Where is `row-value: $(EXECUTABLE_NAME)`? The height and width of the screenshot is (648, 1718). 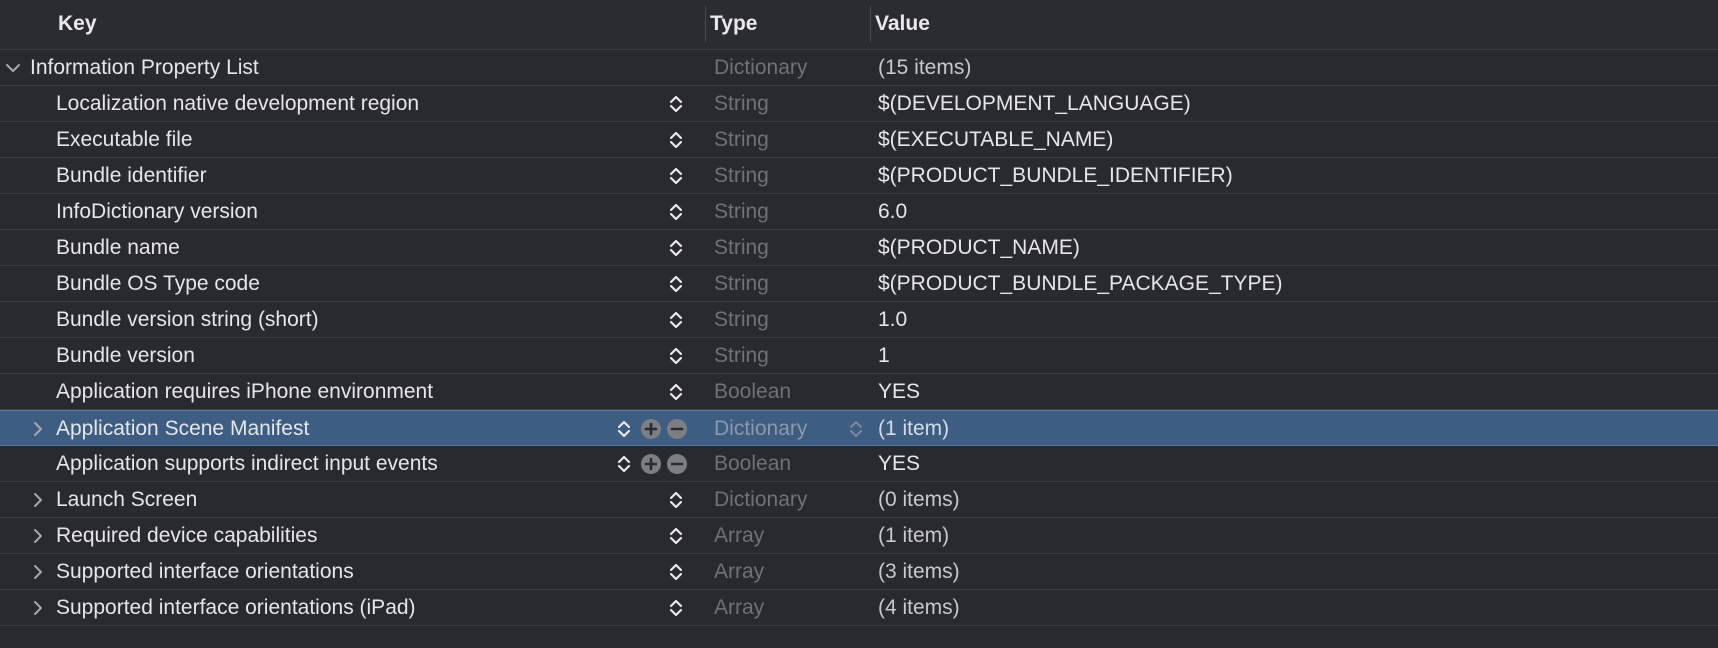
row-value: $(EXECUTABLE_NAME) is located at coordinates (995, 139).